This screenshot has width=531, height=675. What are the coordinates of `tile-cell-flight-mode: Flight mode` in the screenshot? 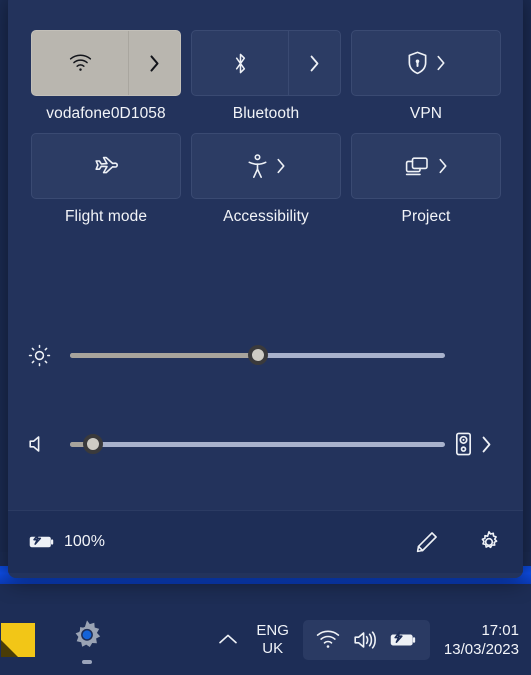 It's located at (106, 179).